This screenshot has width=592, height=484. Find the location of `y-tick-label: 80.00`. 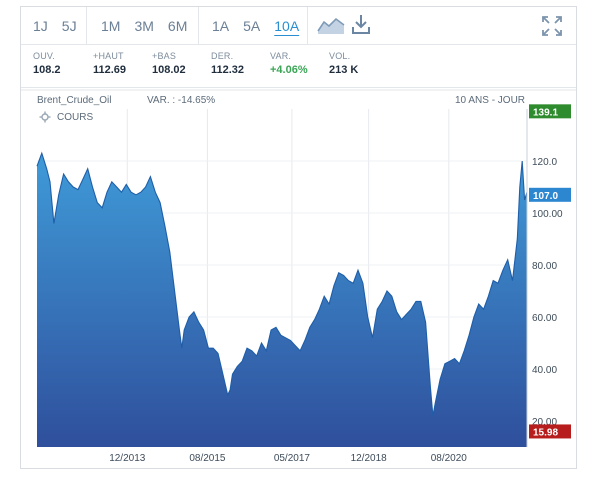

y-tick-label: 80.00 is located at coordinates (544, 266).